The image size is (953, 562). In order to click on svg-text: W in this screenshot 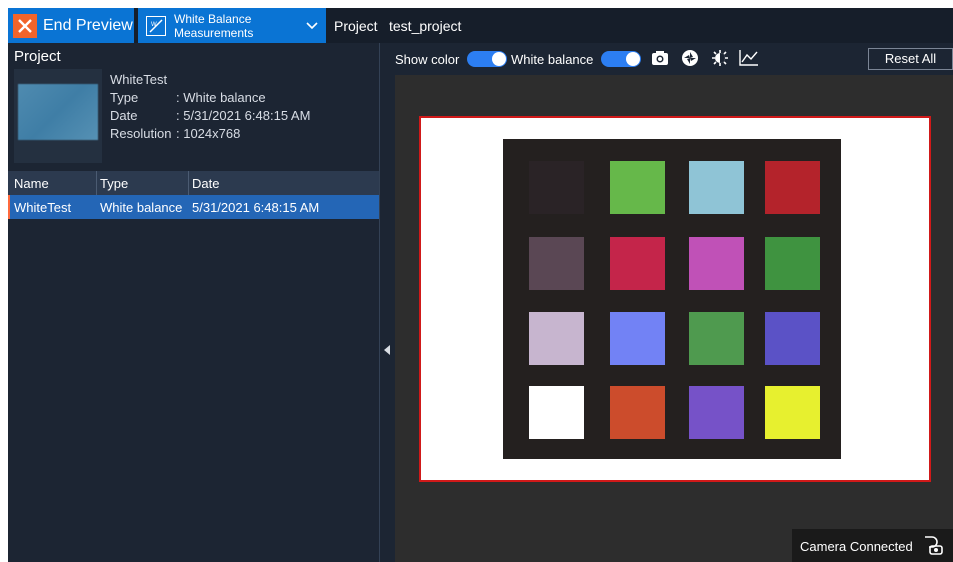, I will do `click(154, 25)`.